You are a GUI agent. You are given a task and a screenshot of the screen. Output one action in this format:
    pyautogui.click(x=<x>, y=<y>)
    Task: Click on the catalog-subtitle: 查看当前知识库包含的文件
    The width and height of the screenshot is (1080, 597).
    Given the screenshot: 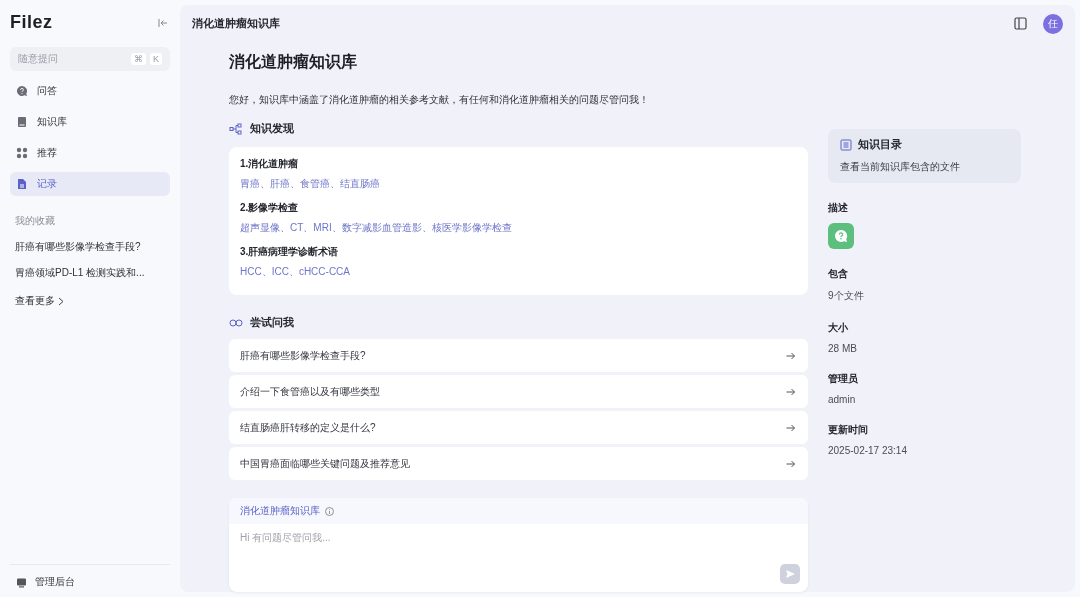 What is the action you would take?
    pyautogui.click(x=900, y=167)
    